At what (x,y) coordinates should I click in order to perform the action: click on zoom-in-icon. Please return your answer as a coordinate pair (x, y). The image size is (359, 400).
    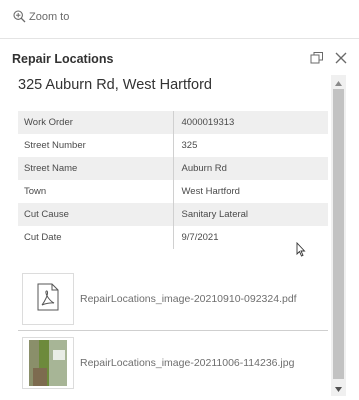
    Looking at the image, I should click on (19, 16).